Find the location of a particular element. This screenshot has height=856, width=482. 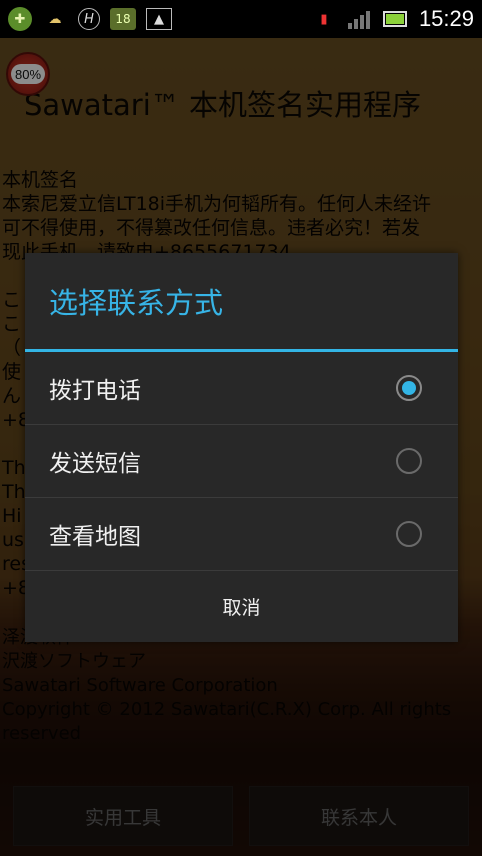

cancel-button: 取消 is located at coordinates (241, 606).